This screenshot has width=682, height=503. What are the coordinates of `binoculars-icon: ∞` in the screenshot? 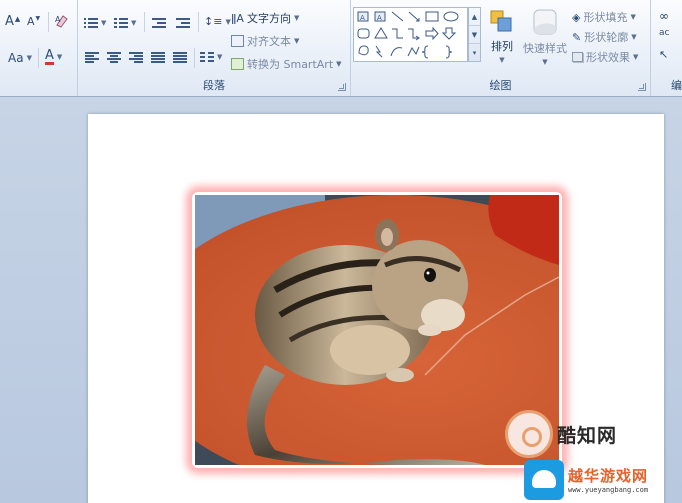 It's located at (664, 16).